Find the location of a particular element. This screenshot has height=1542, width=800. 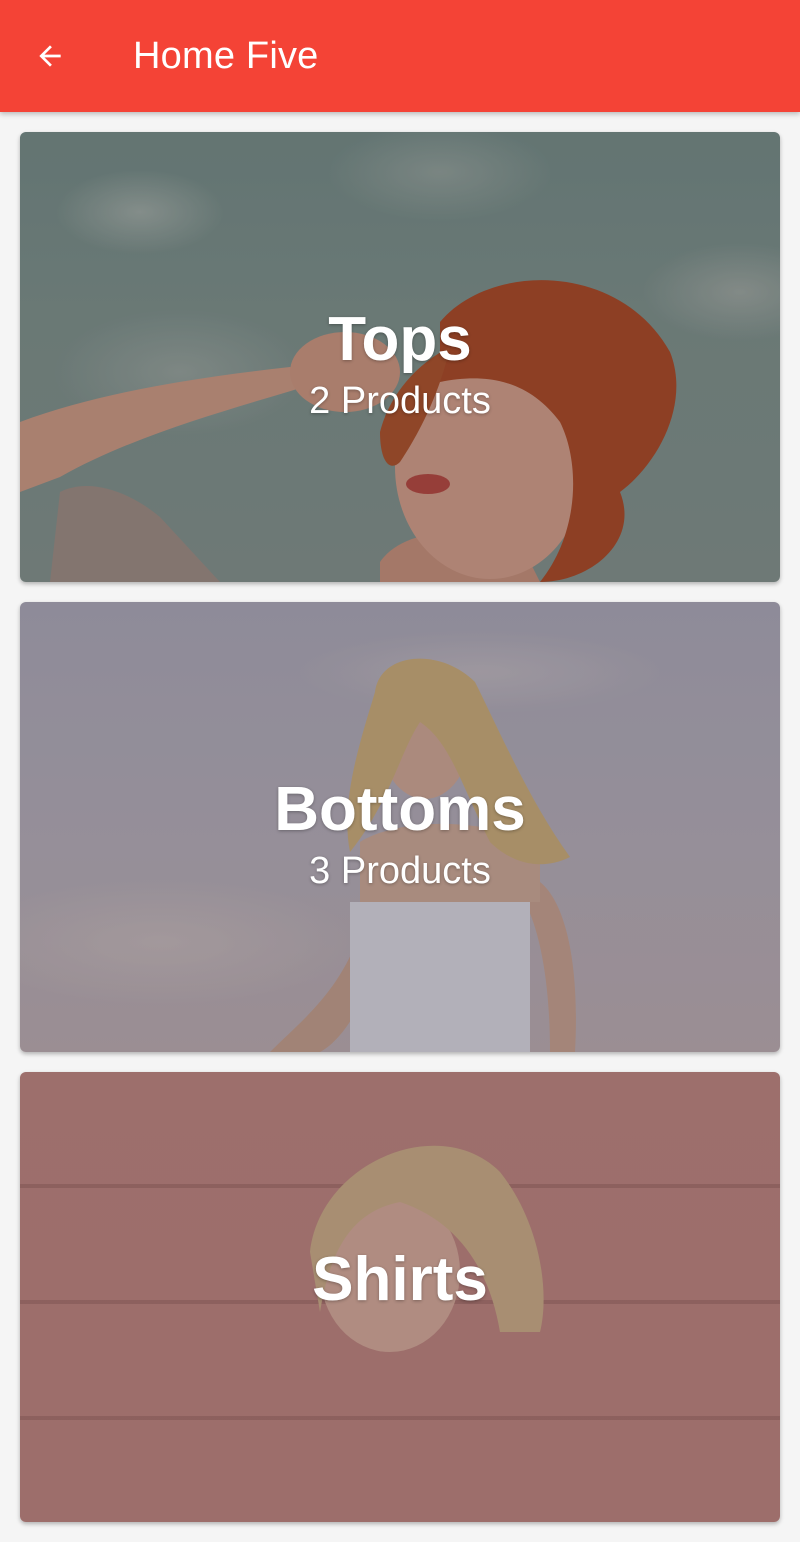

back-button is located at coordinates (50, 56).